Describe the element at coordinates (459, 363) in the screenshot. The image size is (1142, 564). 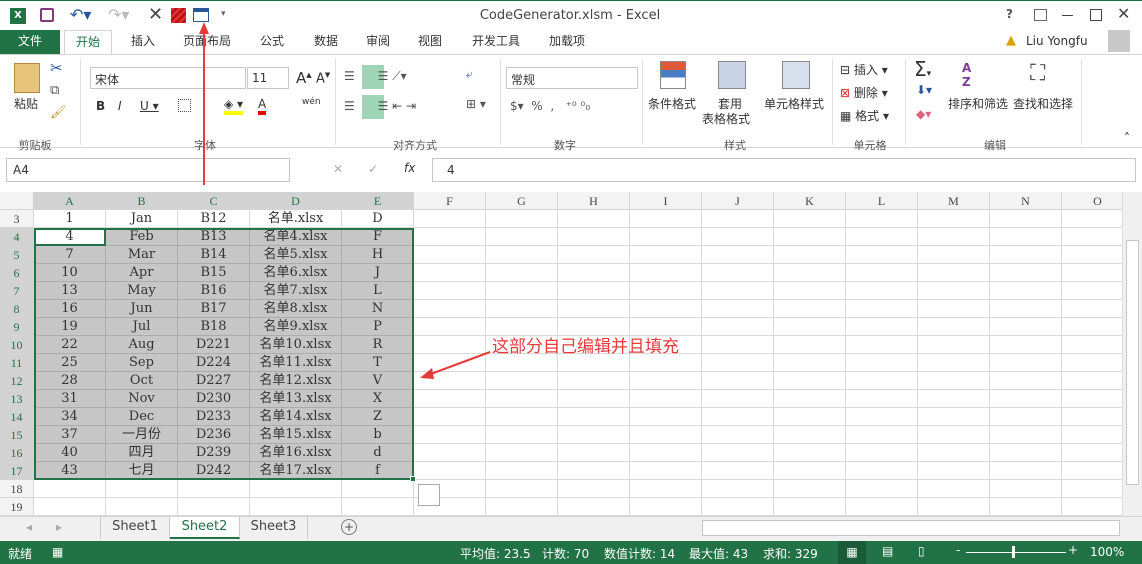
I see `arrow-to-selection` at that location.